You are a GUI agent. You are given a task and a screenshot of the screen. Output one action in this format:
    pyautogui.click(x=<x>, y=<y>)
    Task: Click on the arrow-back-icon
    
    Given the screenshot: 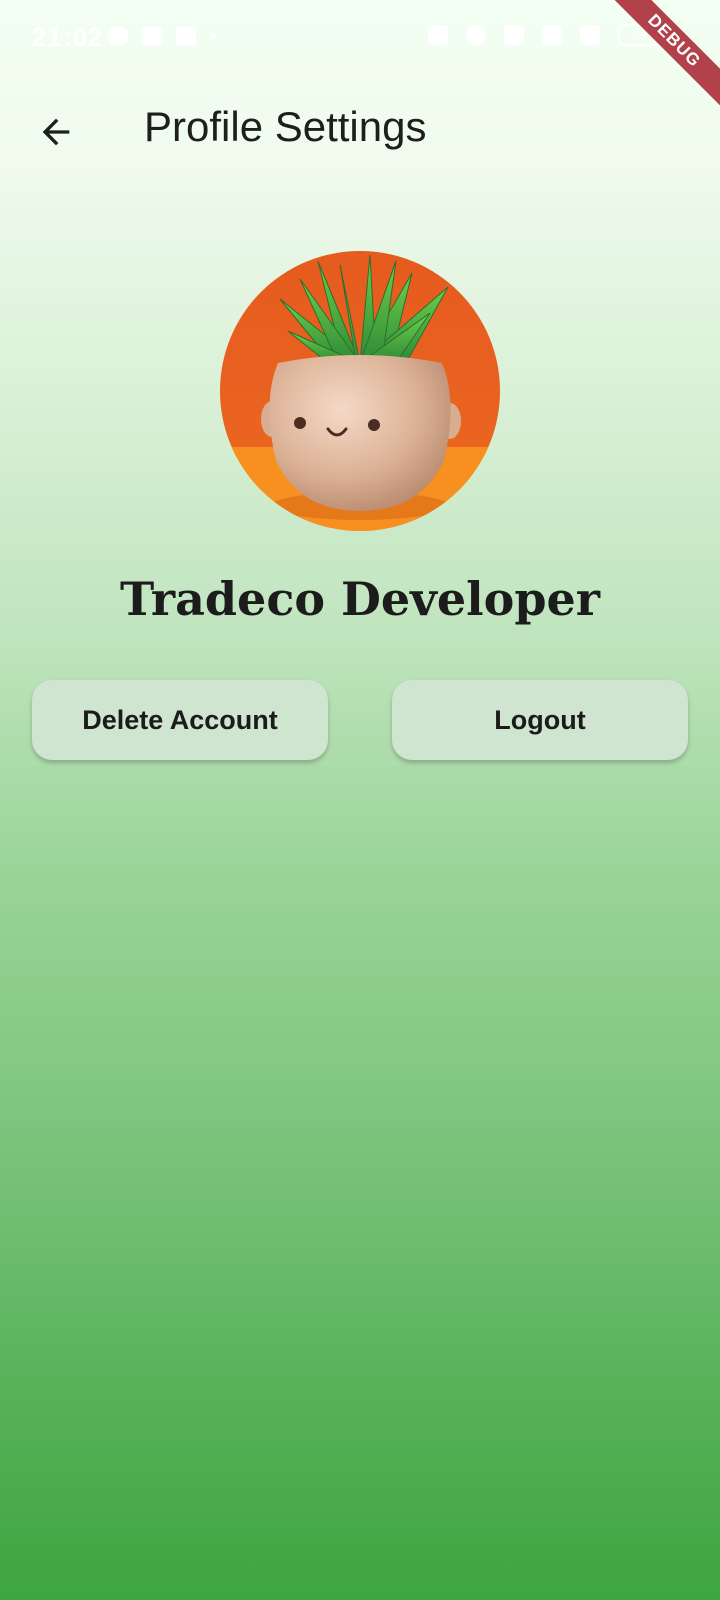 What is the action you would take?
    pyautogui.click(x=56, y=132)
    